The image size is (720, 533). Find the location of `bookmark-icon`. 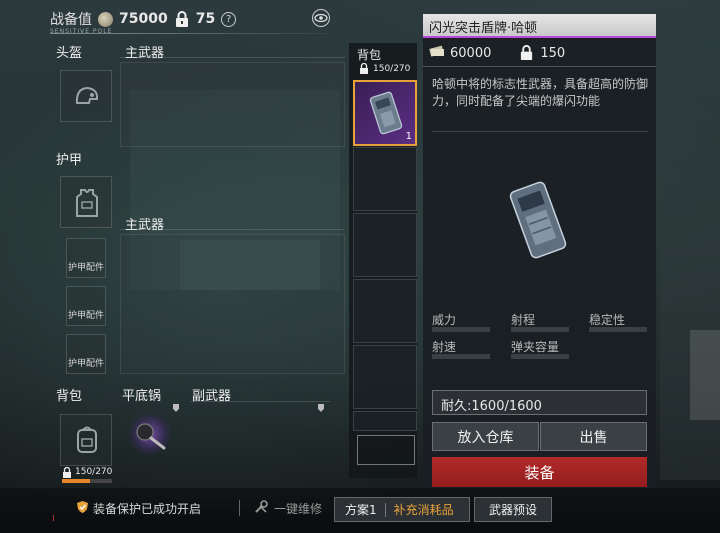

bookmark-icon is located at coordinates (321, 408).